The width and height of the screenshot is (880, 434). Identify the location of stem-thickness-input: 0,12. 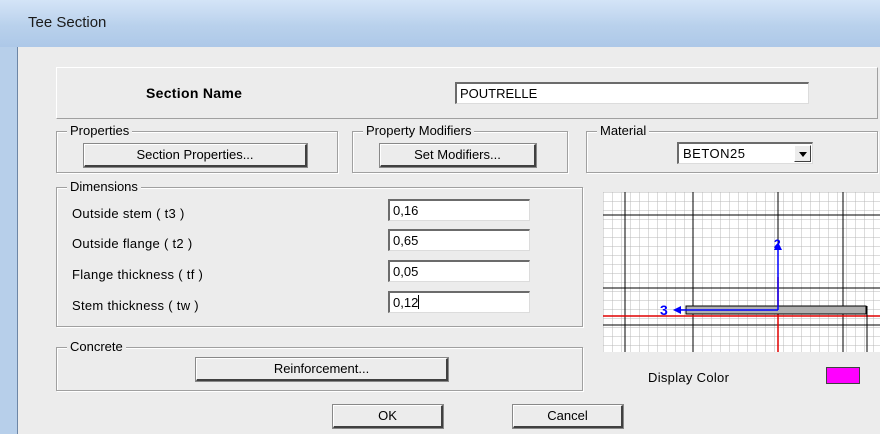
(459, 302).